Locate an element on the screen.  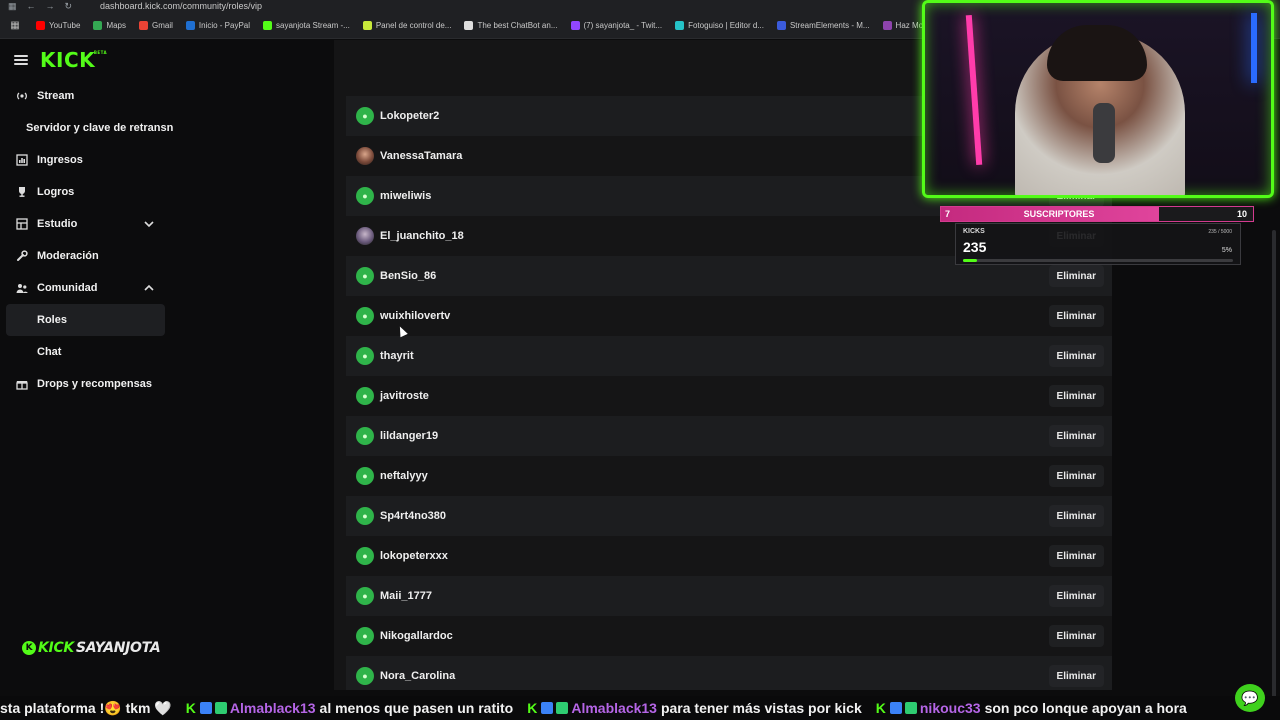
sub-goal-label: SUSCRIPTORES is located at coordinates (1059, 214).